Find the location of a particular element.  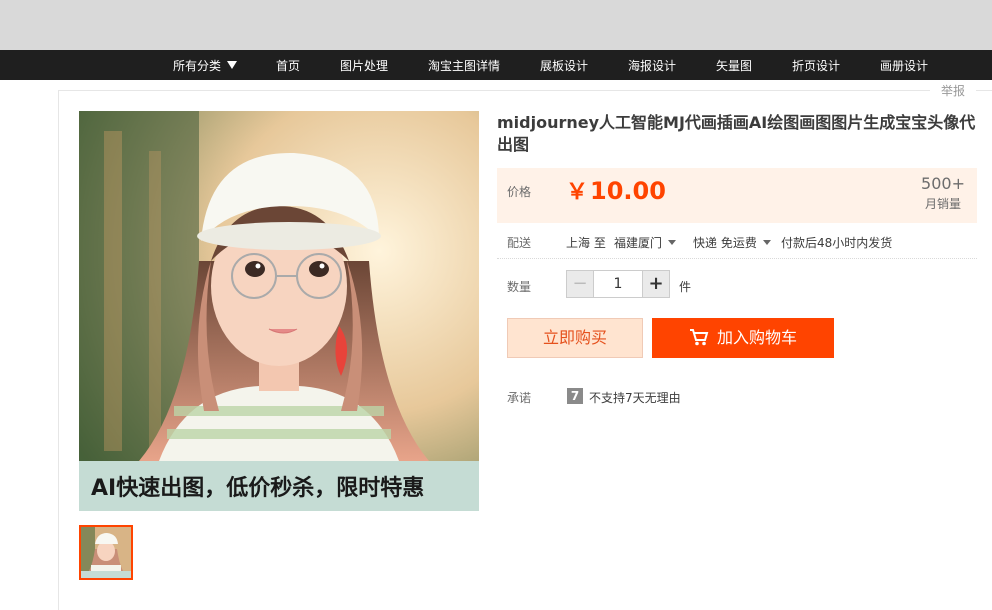

promise-label: 承诺 is located at coordinates (519, 398).